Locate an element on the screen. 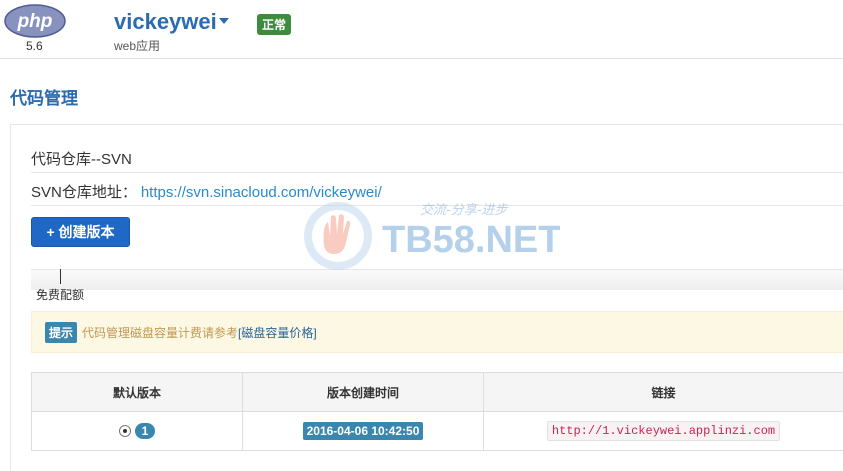  tip-text: 代码管理磁盘容量计费请参考[磁盘容量价格] is located at coordinates (199, 332).